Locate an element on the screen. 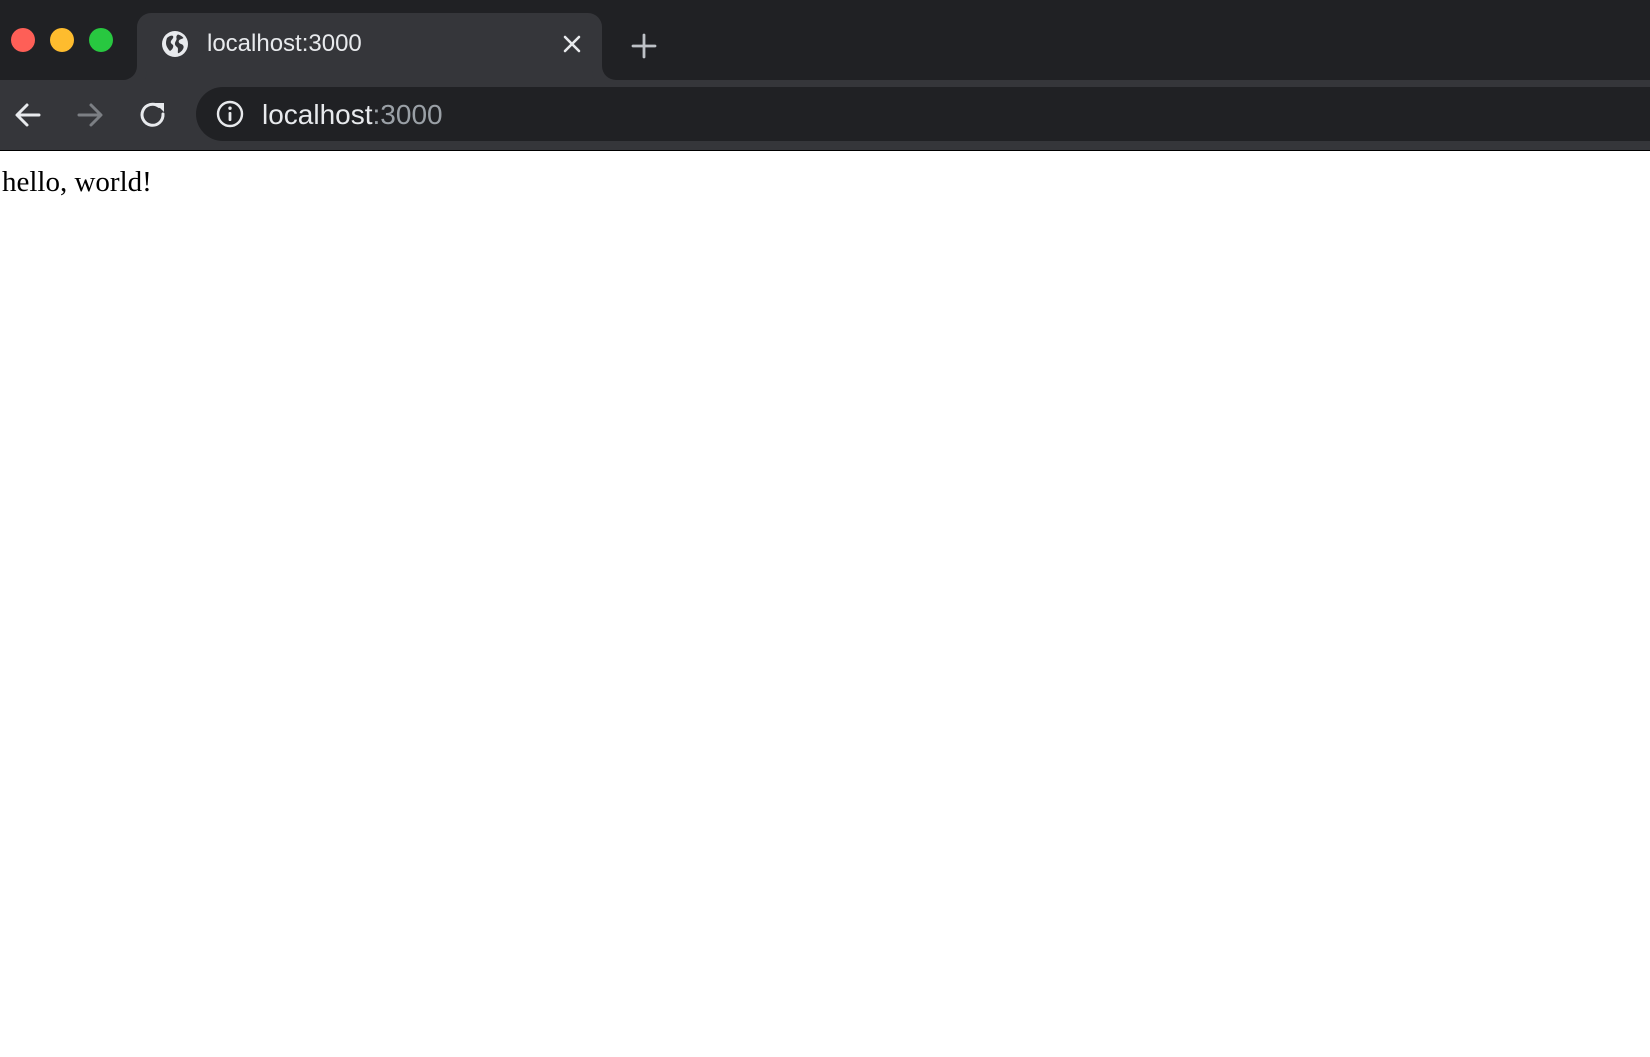  close-icon is located at coordinates (572, 44).